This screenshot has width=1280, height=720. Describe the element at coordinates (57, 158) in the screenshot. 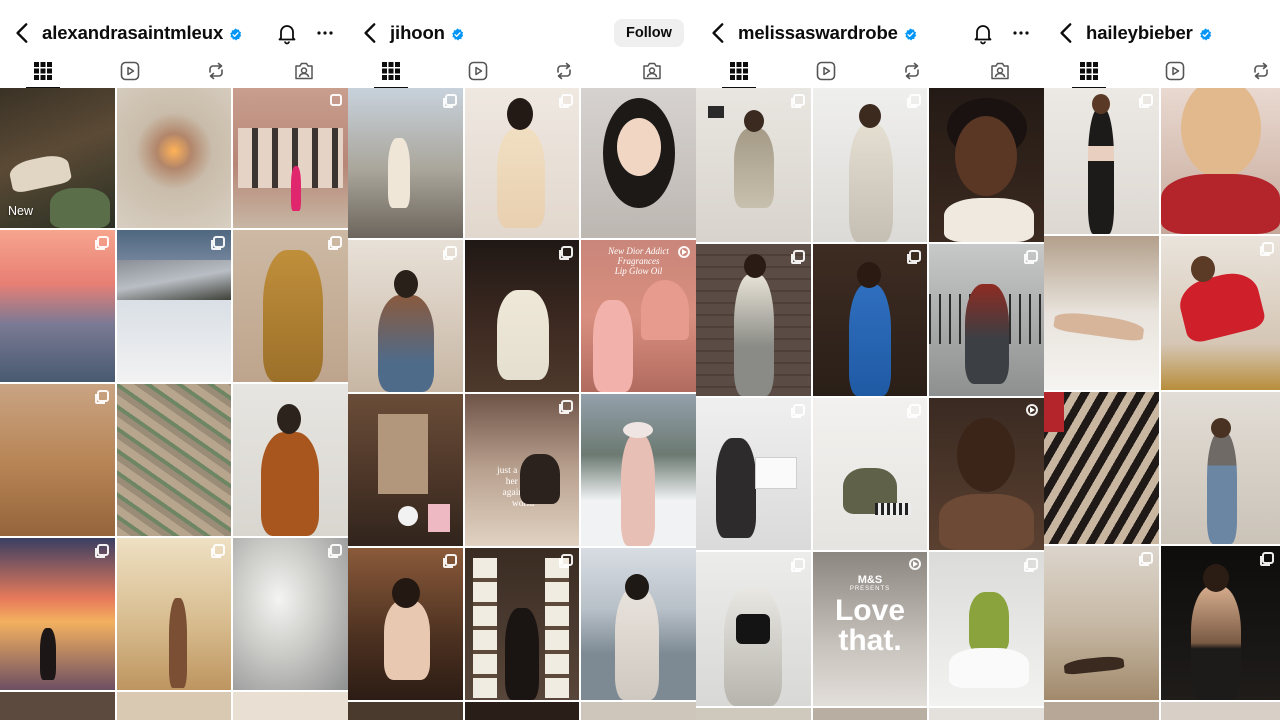

I see `post-thumbnail: New` at that location.